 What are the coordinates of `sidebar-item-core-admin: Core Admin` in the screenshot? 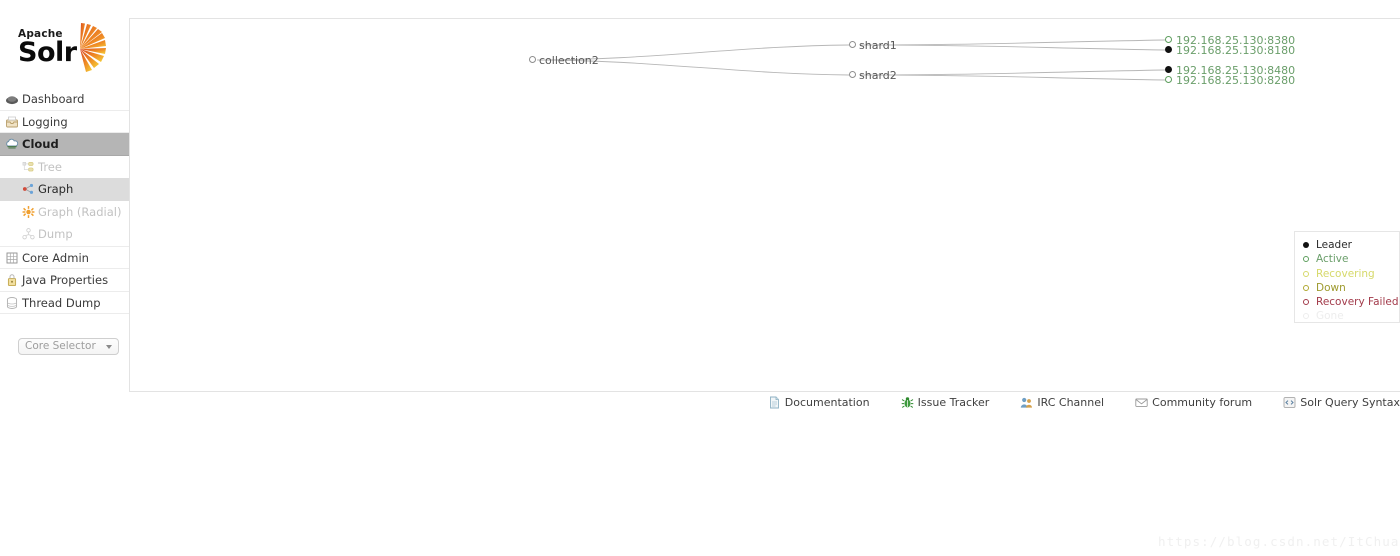 It's located at (64, 258).